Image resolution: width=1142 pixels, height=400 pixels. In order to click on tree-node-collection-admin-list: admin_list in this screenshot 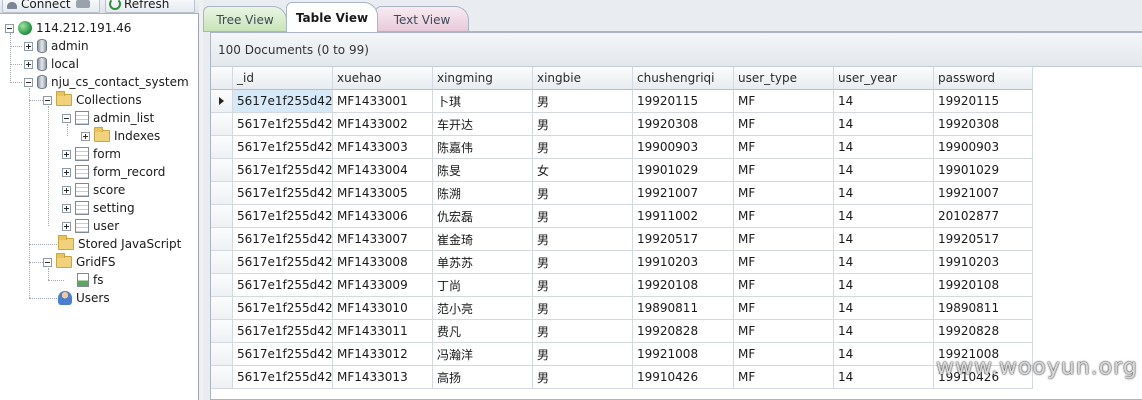, I will do `click(108, 118)`.